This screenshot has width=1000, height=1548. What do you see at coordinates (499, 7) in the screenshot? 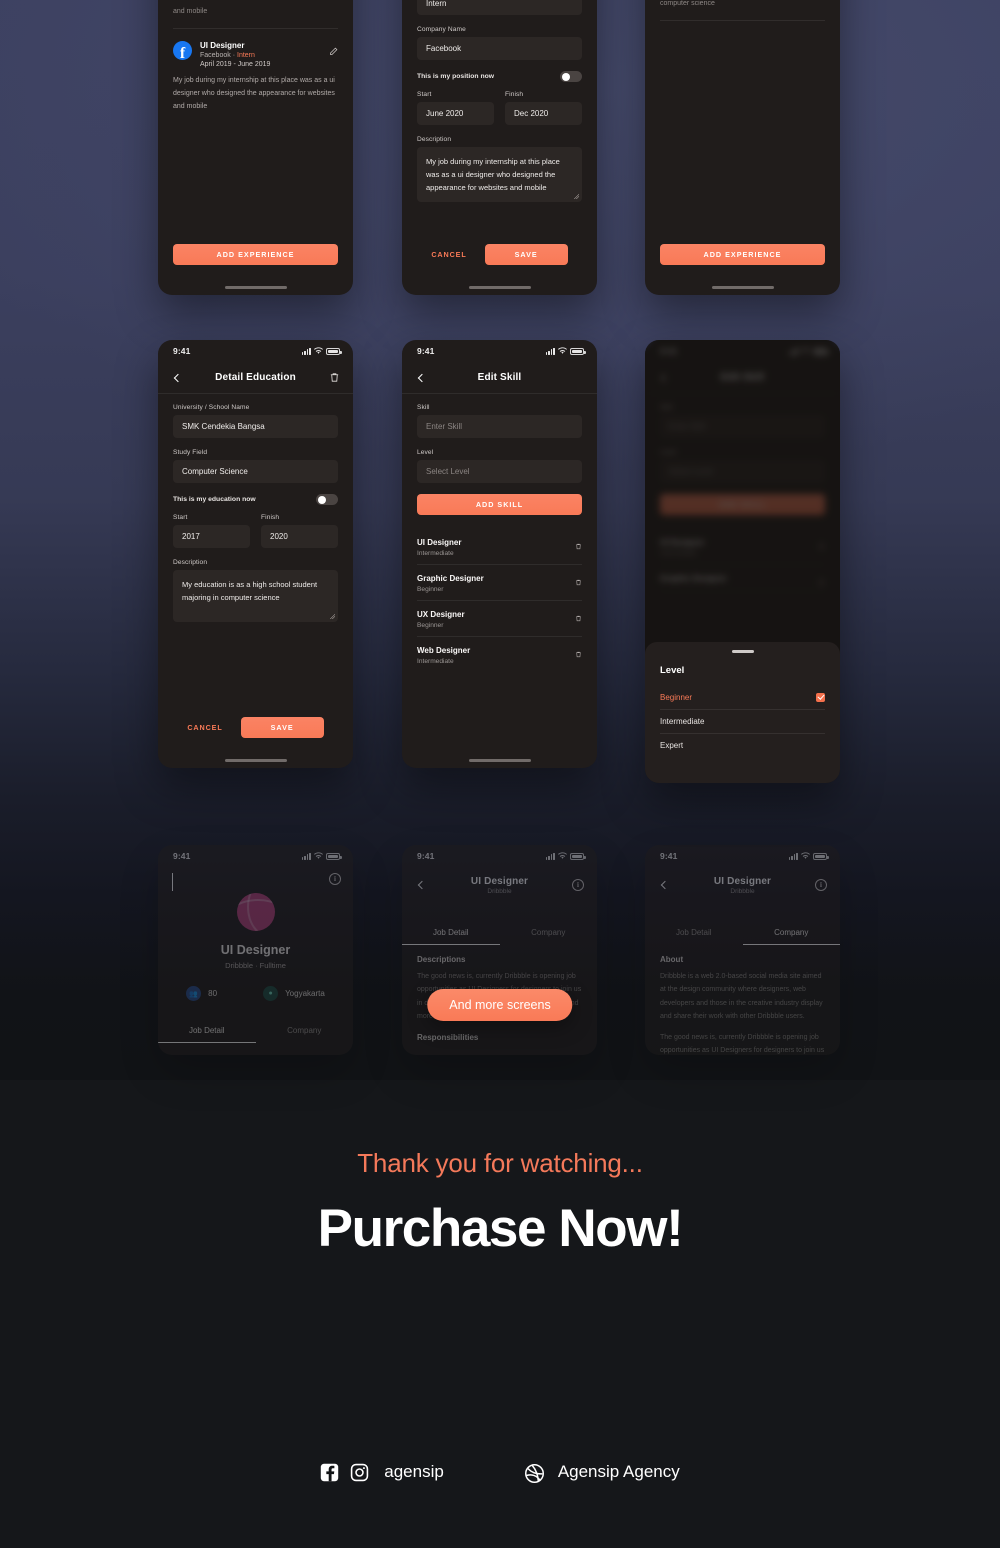
I see `position-field: Intern` at bounding box center [499, 7].